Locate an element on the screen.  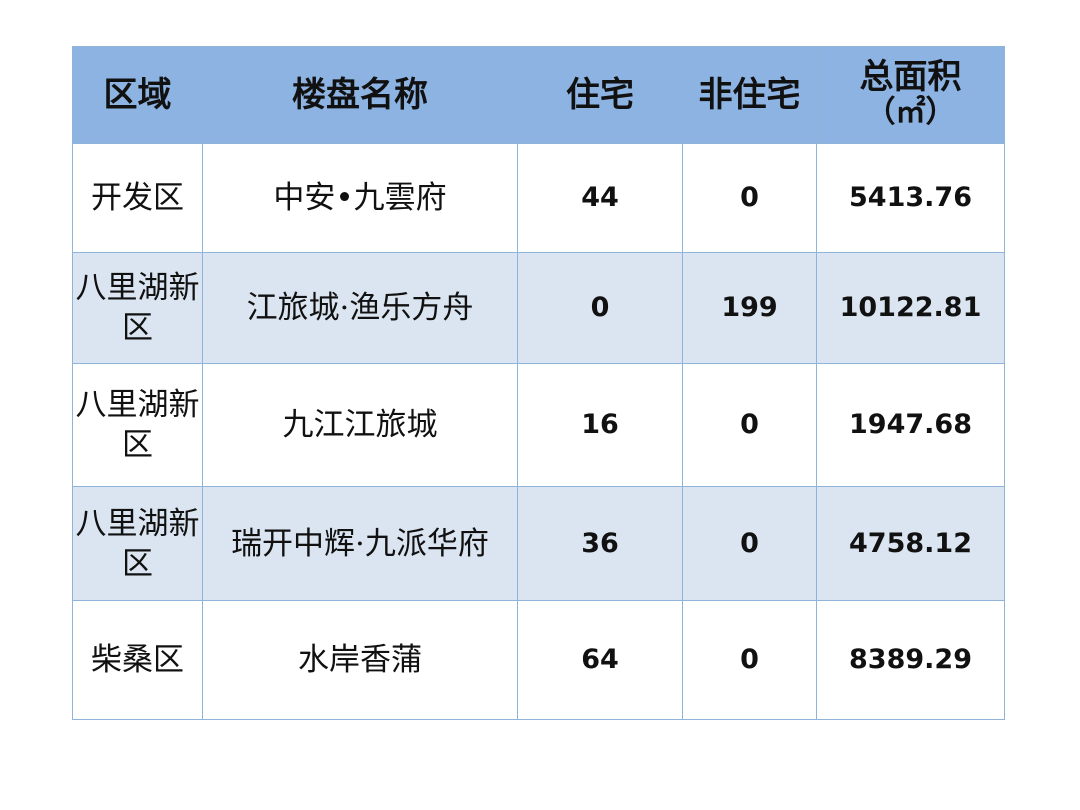
cell-non-residential: 199 is located at coordinates (749, 308).